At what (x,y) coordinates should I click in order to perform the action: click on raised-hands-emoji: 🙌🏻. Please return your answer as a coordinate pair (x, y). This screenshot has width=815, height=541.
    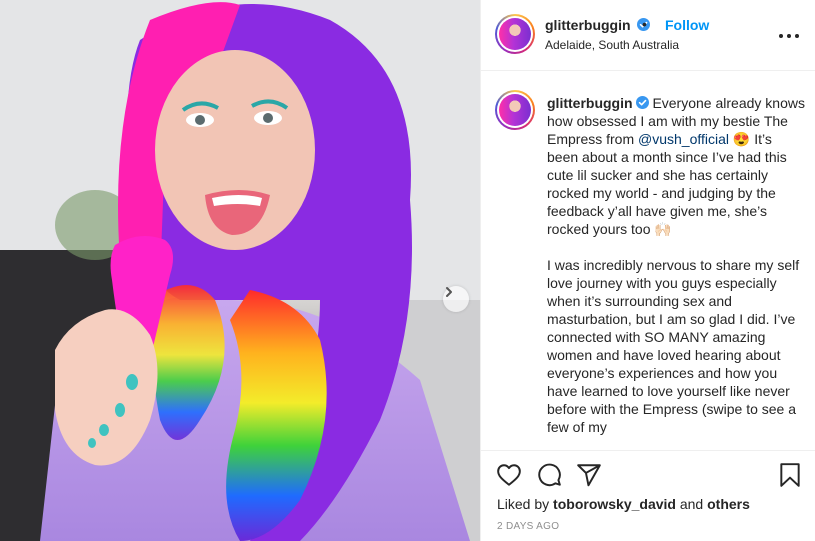
    Looking at the image, I should click on (663, 229).